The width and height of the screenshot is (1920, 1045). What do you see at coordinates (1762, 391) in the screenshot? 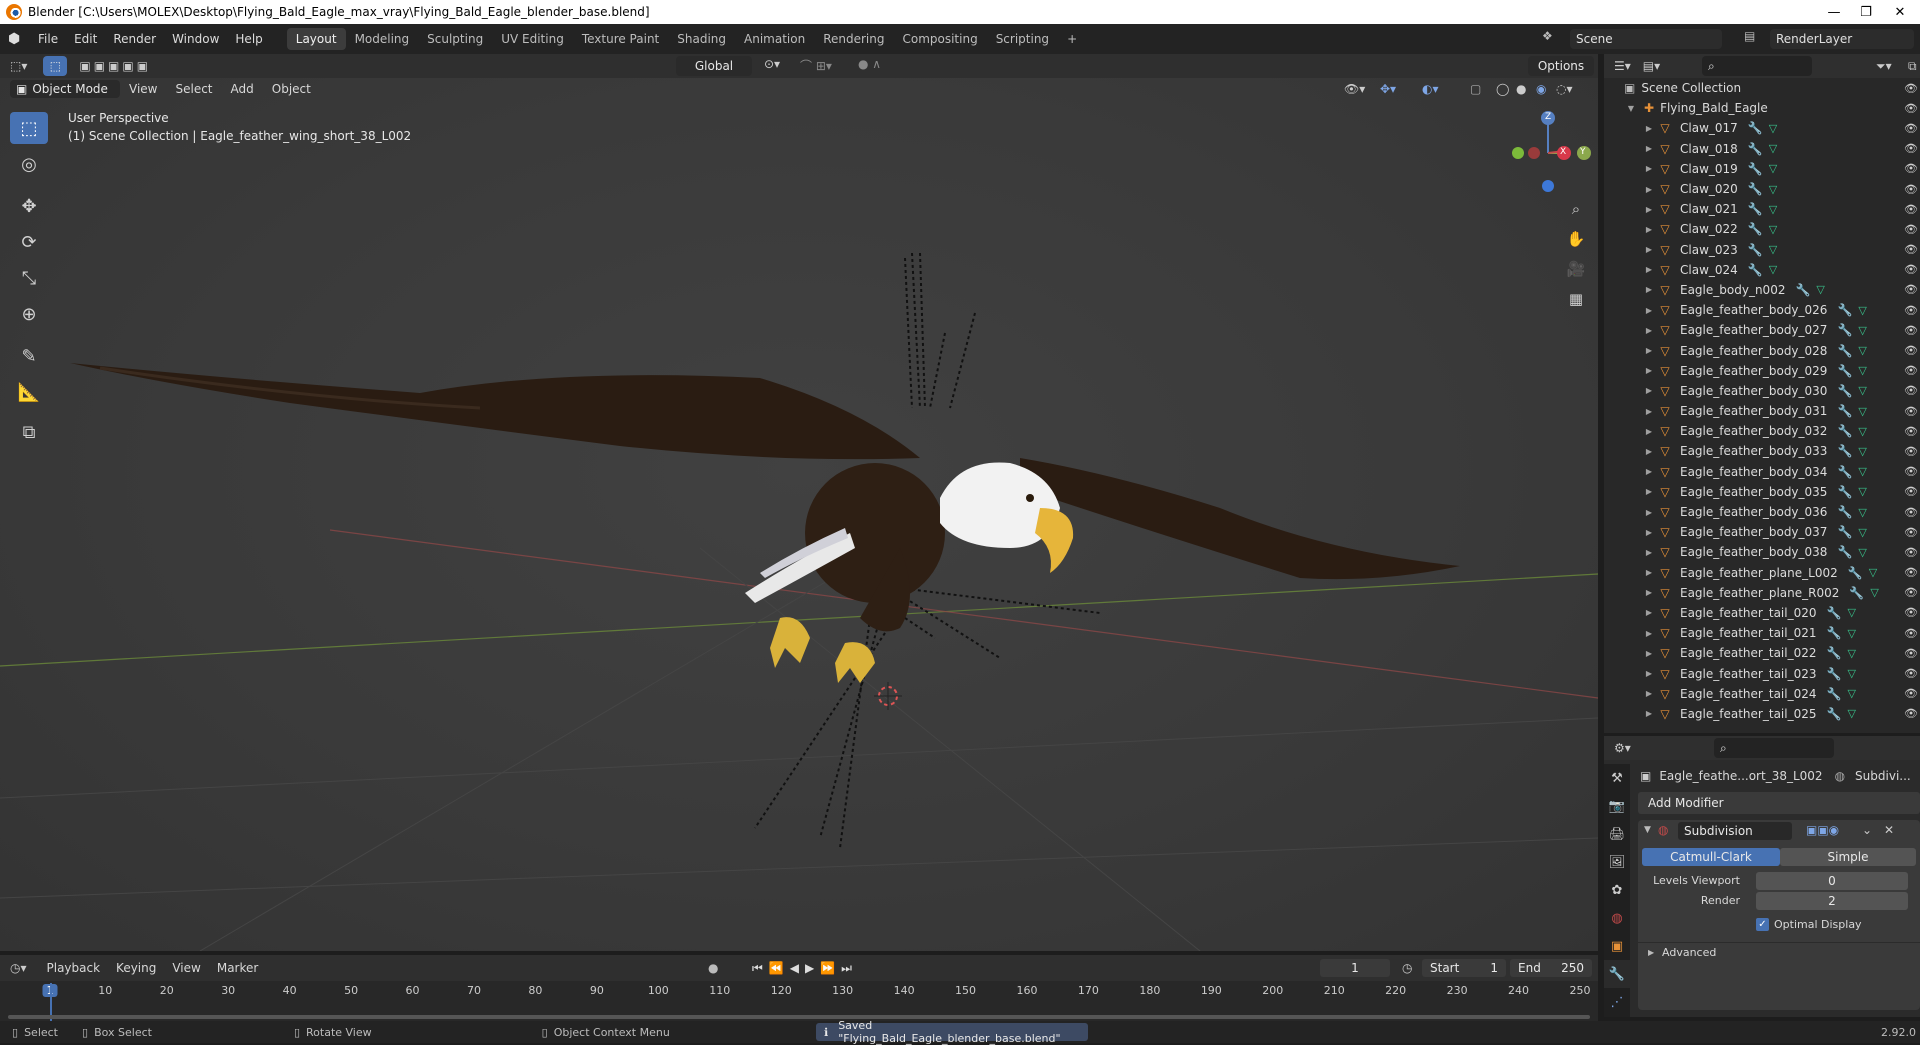
I see `outliner-row: ▶ ▽ Eagle_feather_body_030 🔧 ▽ 👁` at bounding box center [1762, 391].